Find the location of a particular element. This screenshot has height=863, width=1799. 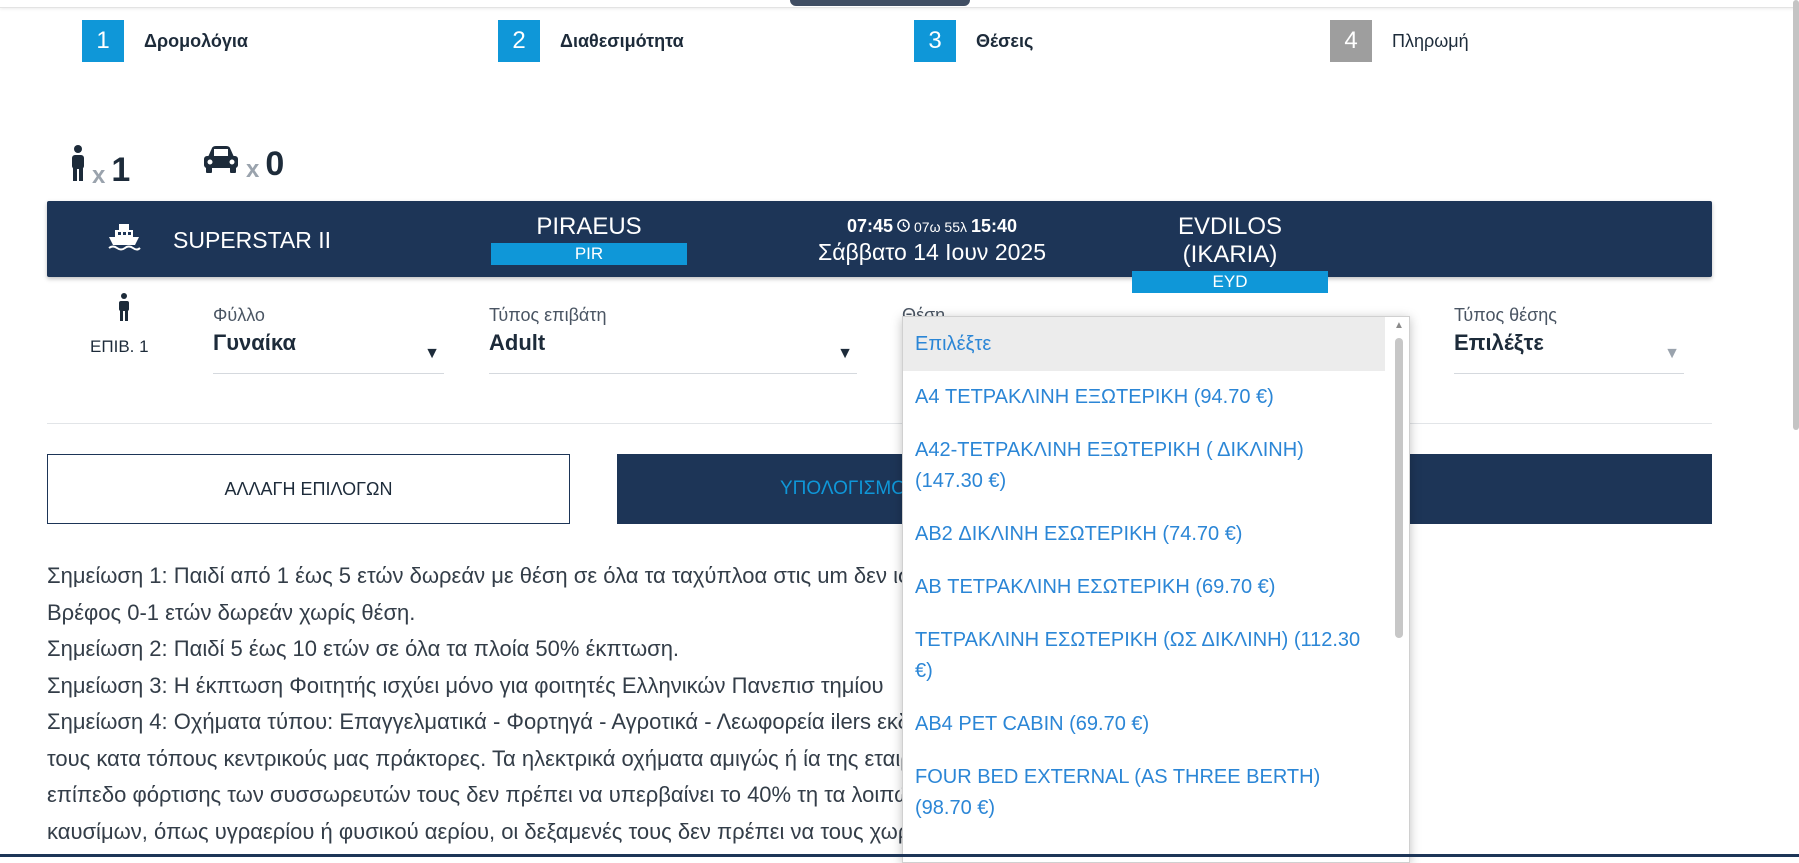

dropdown-option: A4 ΤΕΤΡΑΚΛΙΝΗ ΕΞΩΤΕΡΙΚΗ (94.70 €) is located at coordinates (1144, 397).